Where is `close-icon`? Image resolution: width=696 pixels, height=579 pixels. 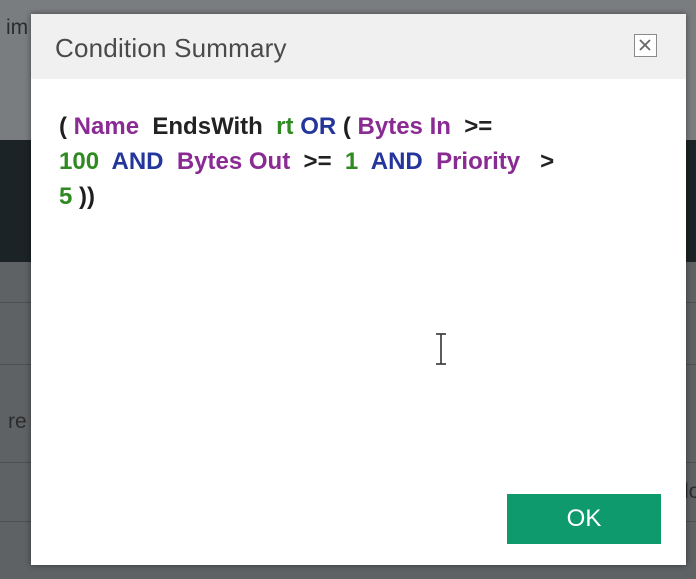 close-icon is located at coordinates (645, 45).